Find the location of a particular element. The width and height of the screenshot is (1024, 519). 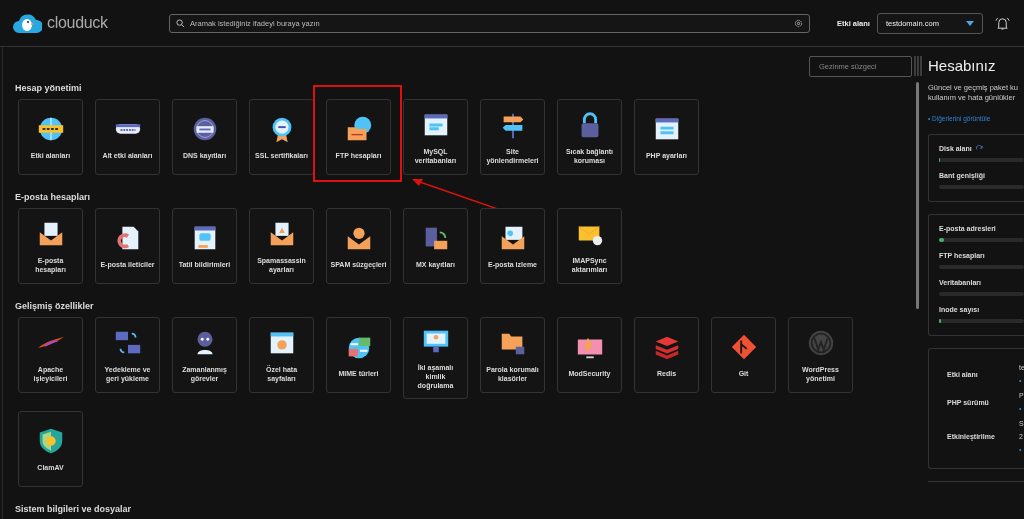

section-heading: Gelişmiş özellikler is located at coordinates (55, 306).